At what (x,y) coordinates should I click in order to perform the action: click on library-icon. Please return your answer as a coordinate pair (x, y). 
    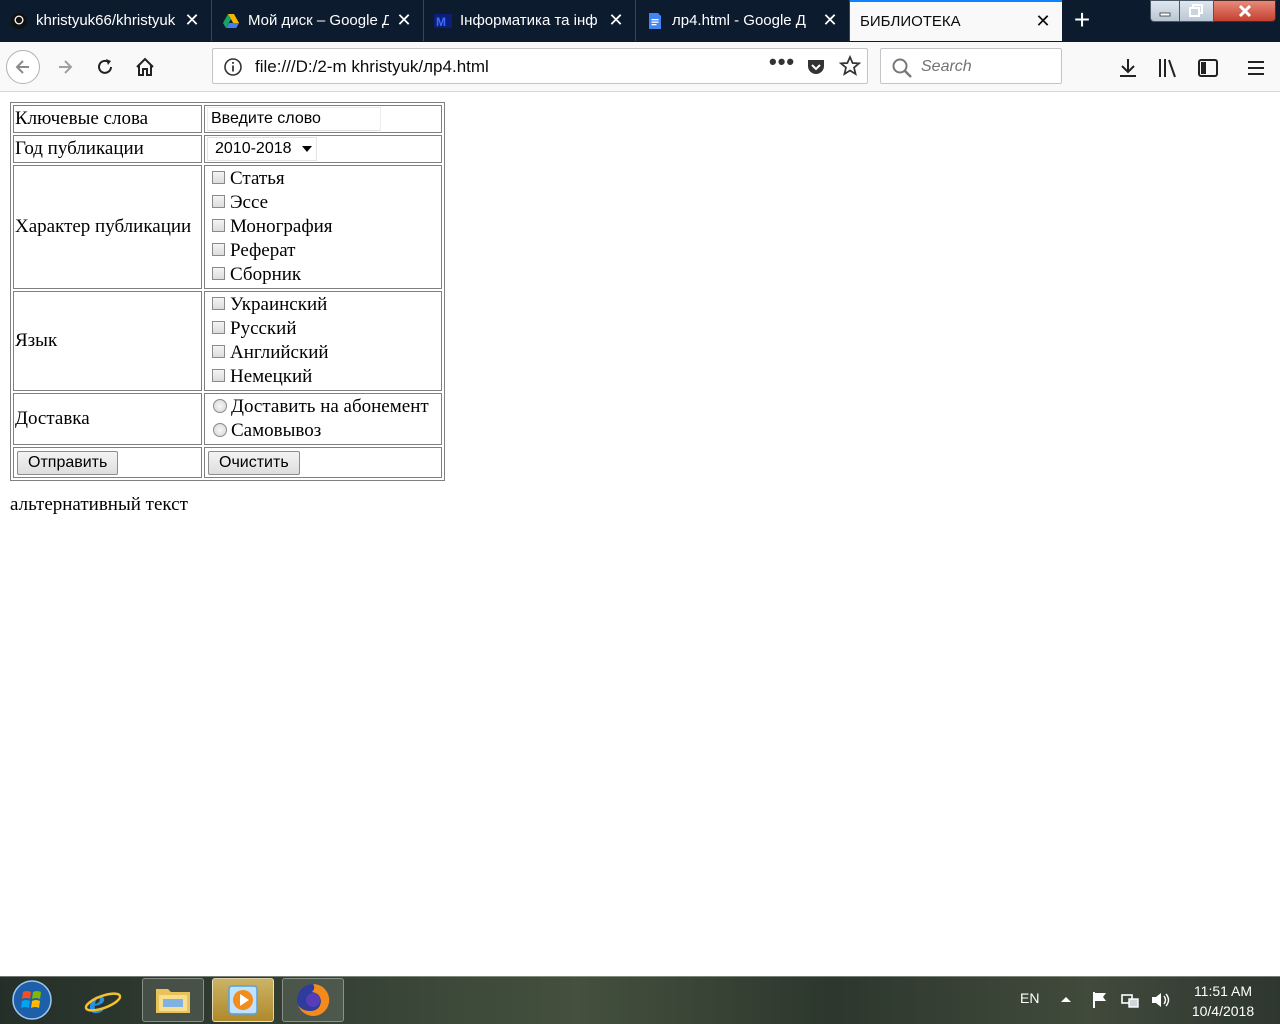
    Looking at the image, I should click on (1168, 68).